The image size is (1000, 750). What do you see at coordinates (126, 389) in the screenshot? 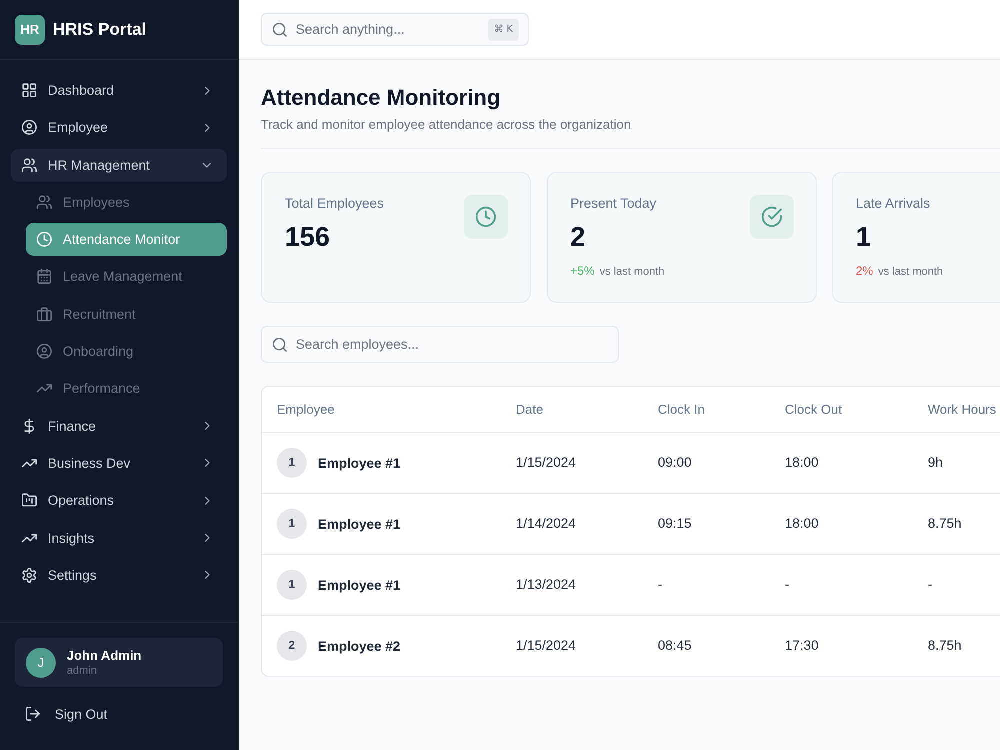
I see `nav-subitem: Performance` at bounding box center [126, 389].